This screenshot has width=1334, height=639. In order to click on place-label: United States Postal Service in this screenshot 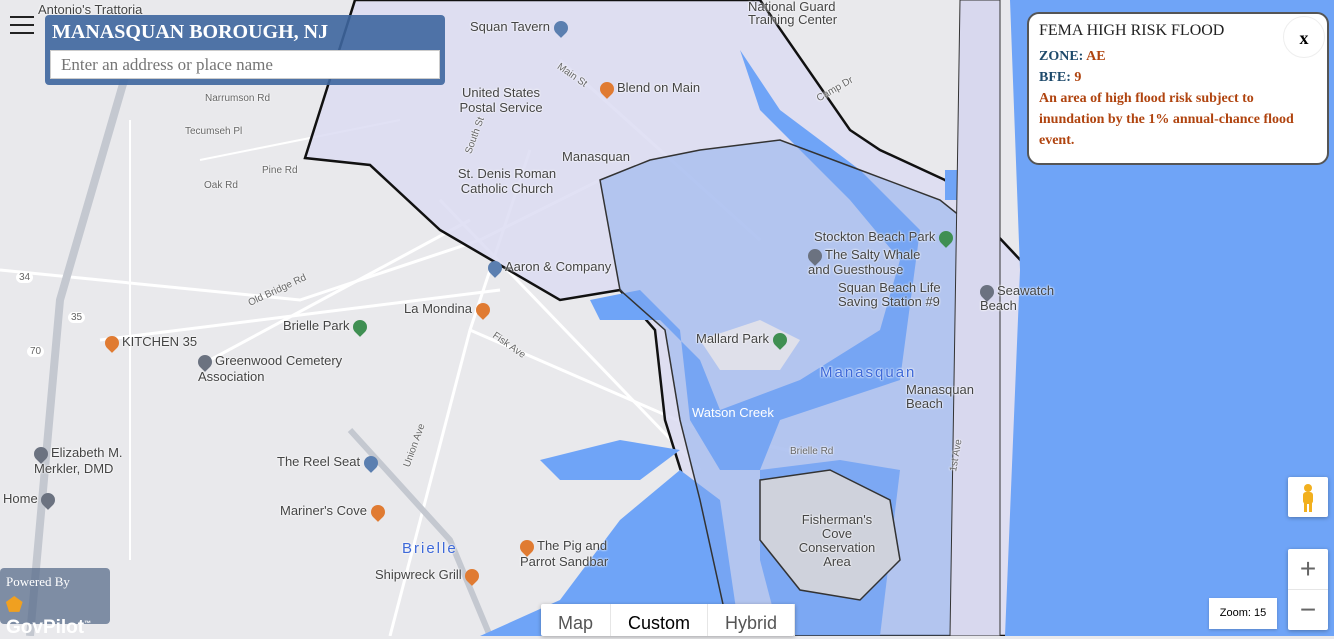, I will do `click(501, 100)`.